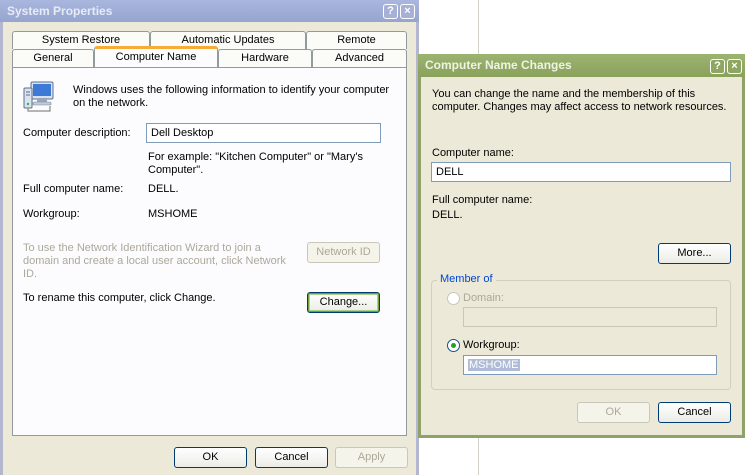 This screenshot has width=745, height=475. I want to click on workgroup-input-text: MSHOME, so click(494, 365).